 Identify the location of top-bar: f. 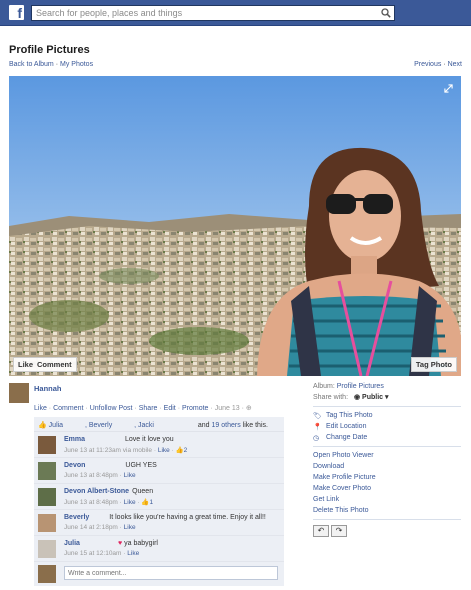
(235, 13).